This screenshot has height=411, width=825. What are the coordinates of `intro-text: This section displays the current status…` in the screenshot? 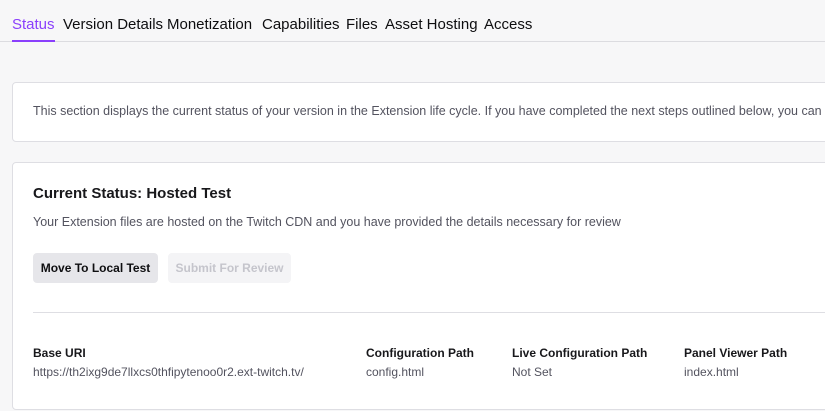 It's located at (429, 111).